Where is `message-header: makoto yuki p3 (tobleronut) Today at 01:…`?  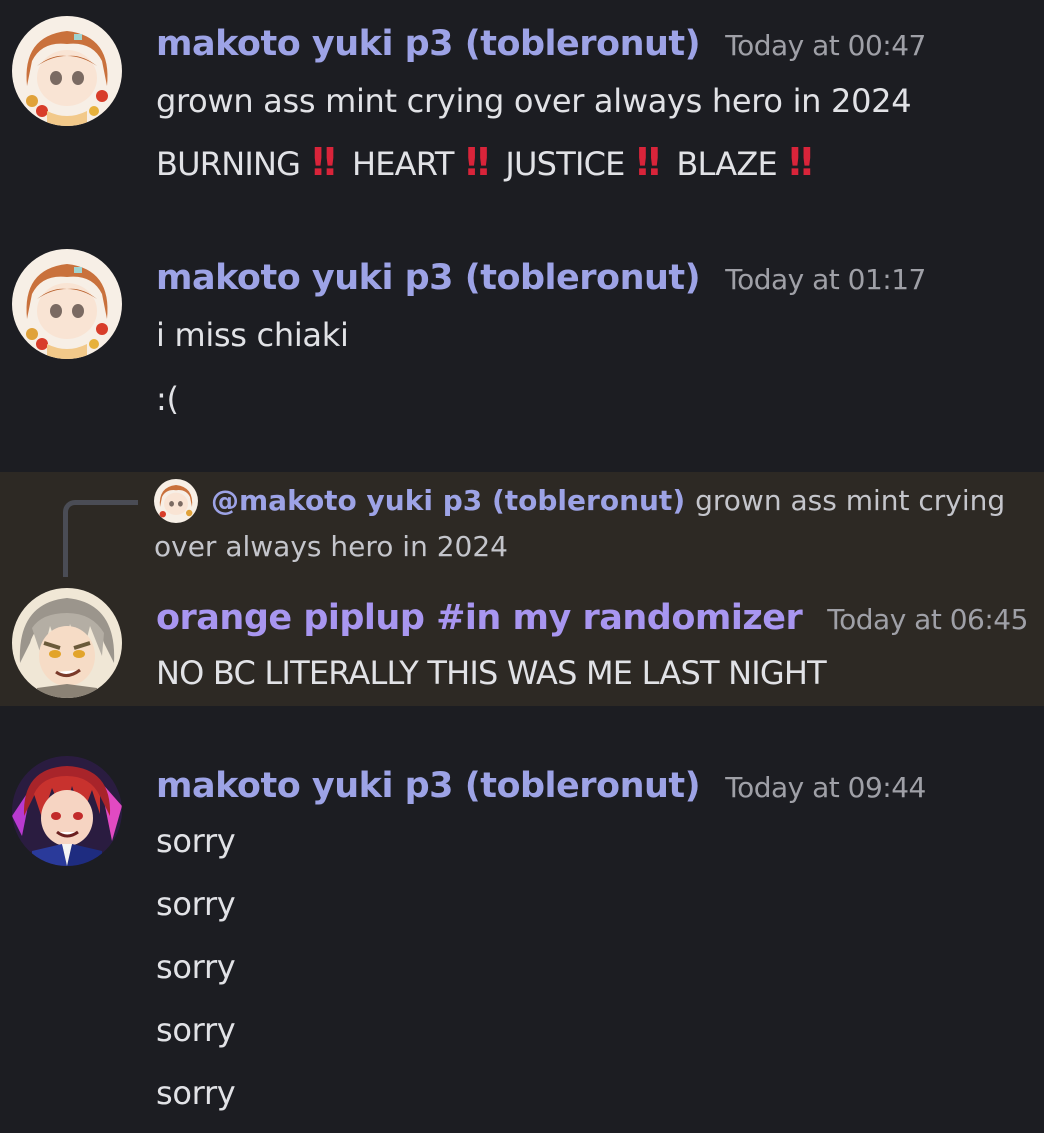
message-header: makoto yuki p3 (tobleronut) Today at 01:… is located at coordinates (541, 278).